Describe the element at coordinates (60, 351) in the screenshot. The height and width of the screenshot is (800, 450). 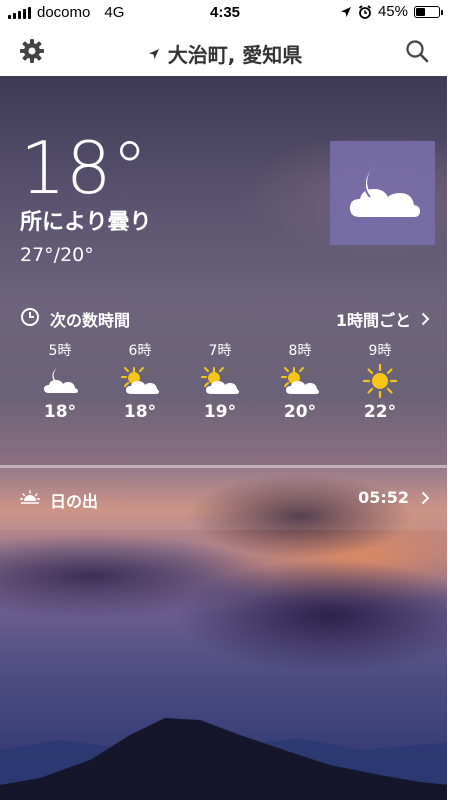
I see `hour-label: 5時` at that location.